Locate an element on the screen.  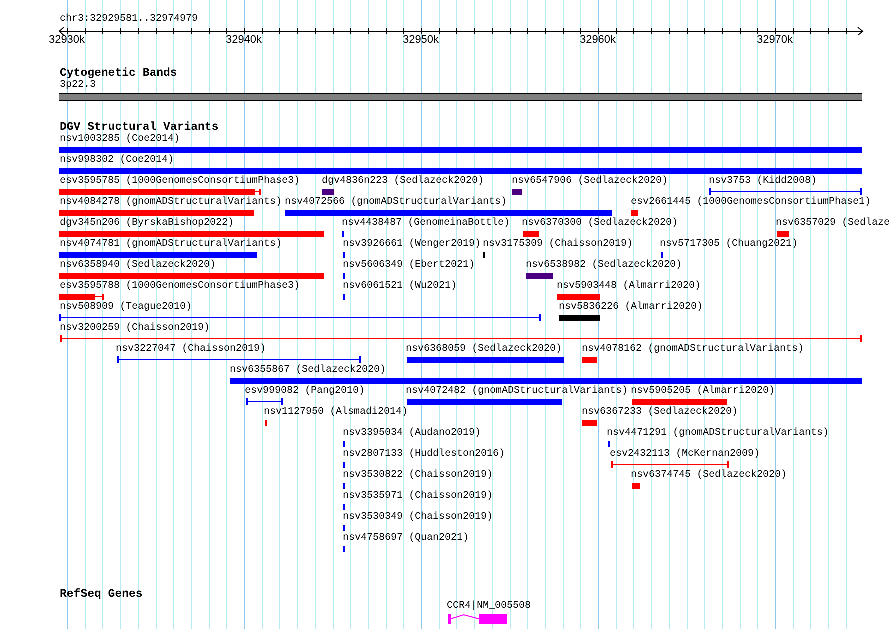
feature-label: nsv1003285 (Coe2014) is located at coordinates (120, 140).